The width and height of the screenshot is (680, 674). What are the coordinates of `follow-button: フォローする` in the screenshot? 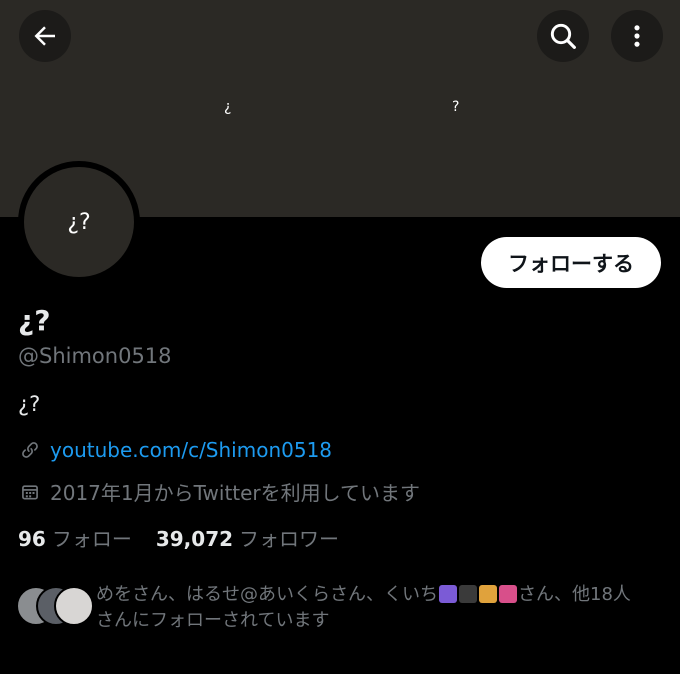 It's located at (571, 262).